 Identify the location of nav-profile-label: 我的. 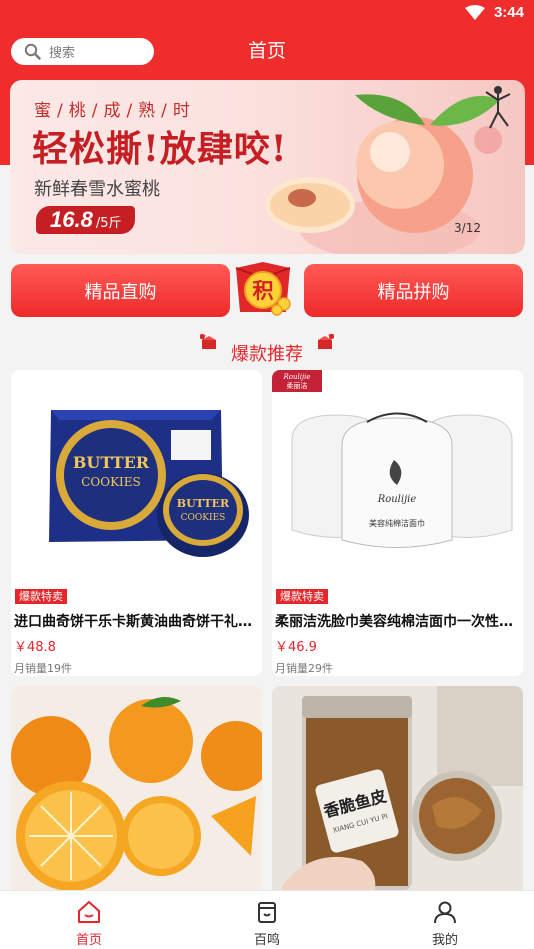
(444, 940).